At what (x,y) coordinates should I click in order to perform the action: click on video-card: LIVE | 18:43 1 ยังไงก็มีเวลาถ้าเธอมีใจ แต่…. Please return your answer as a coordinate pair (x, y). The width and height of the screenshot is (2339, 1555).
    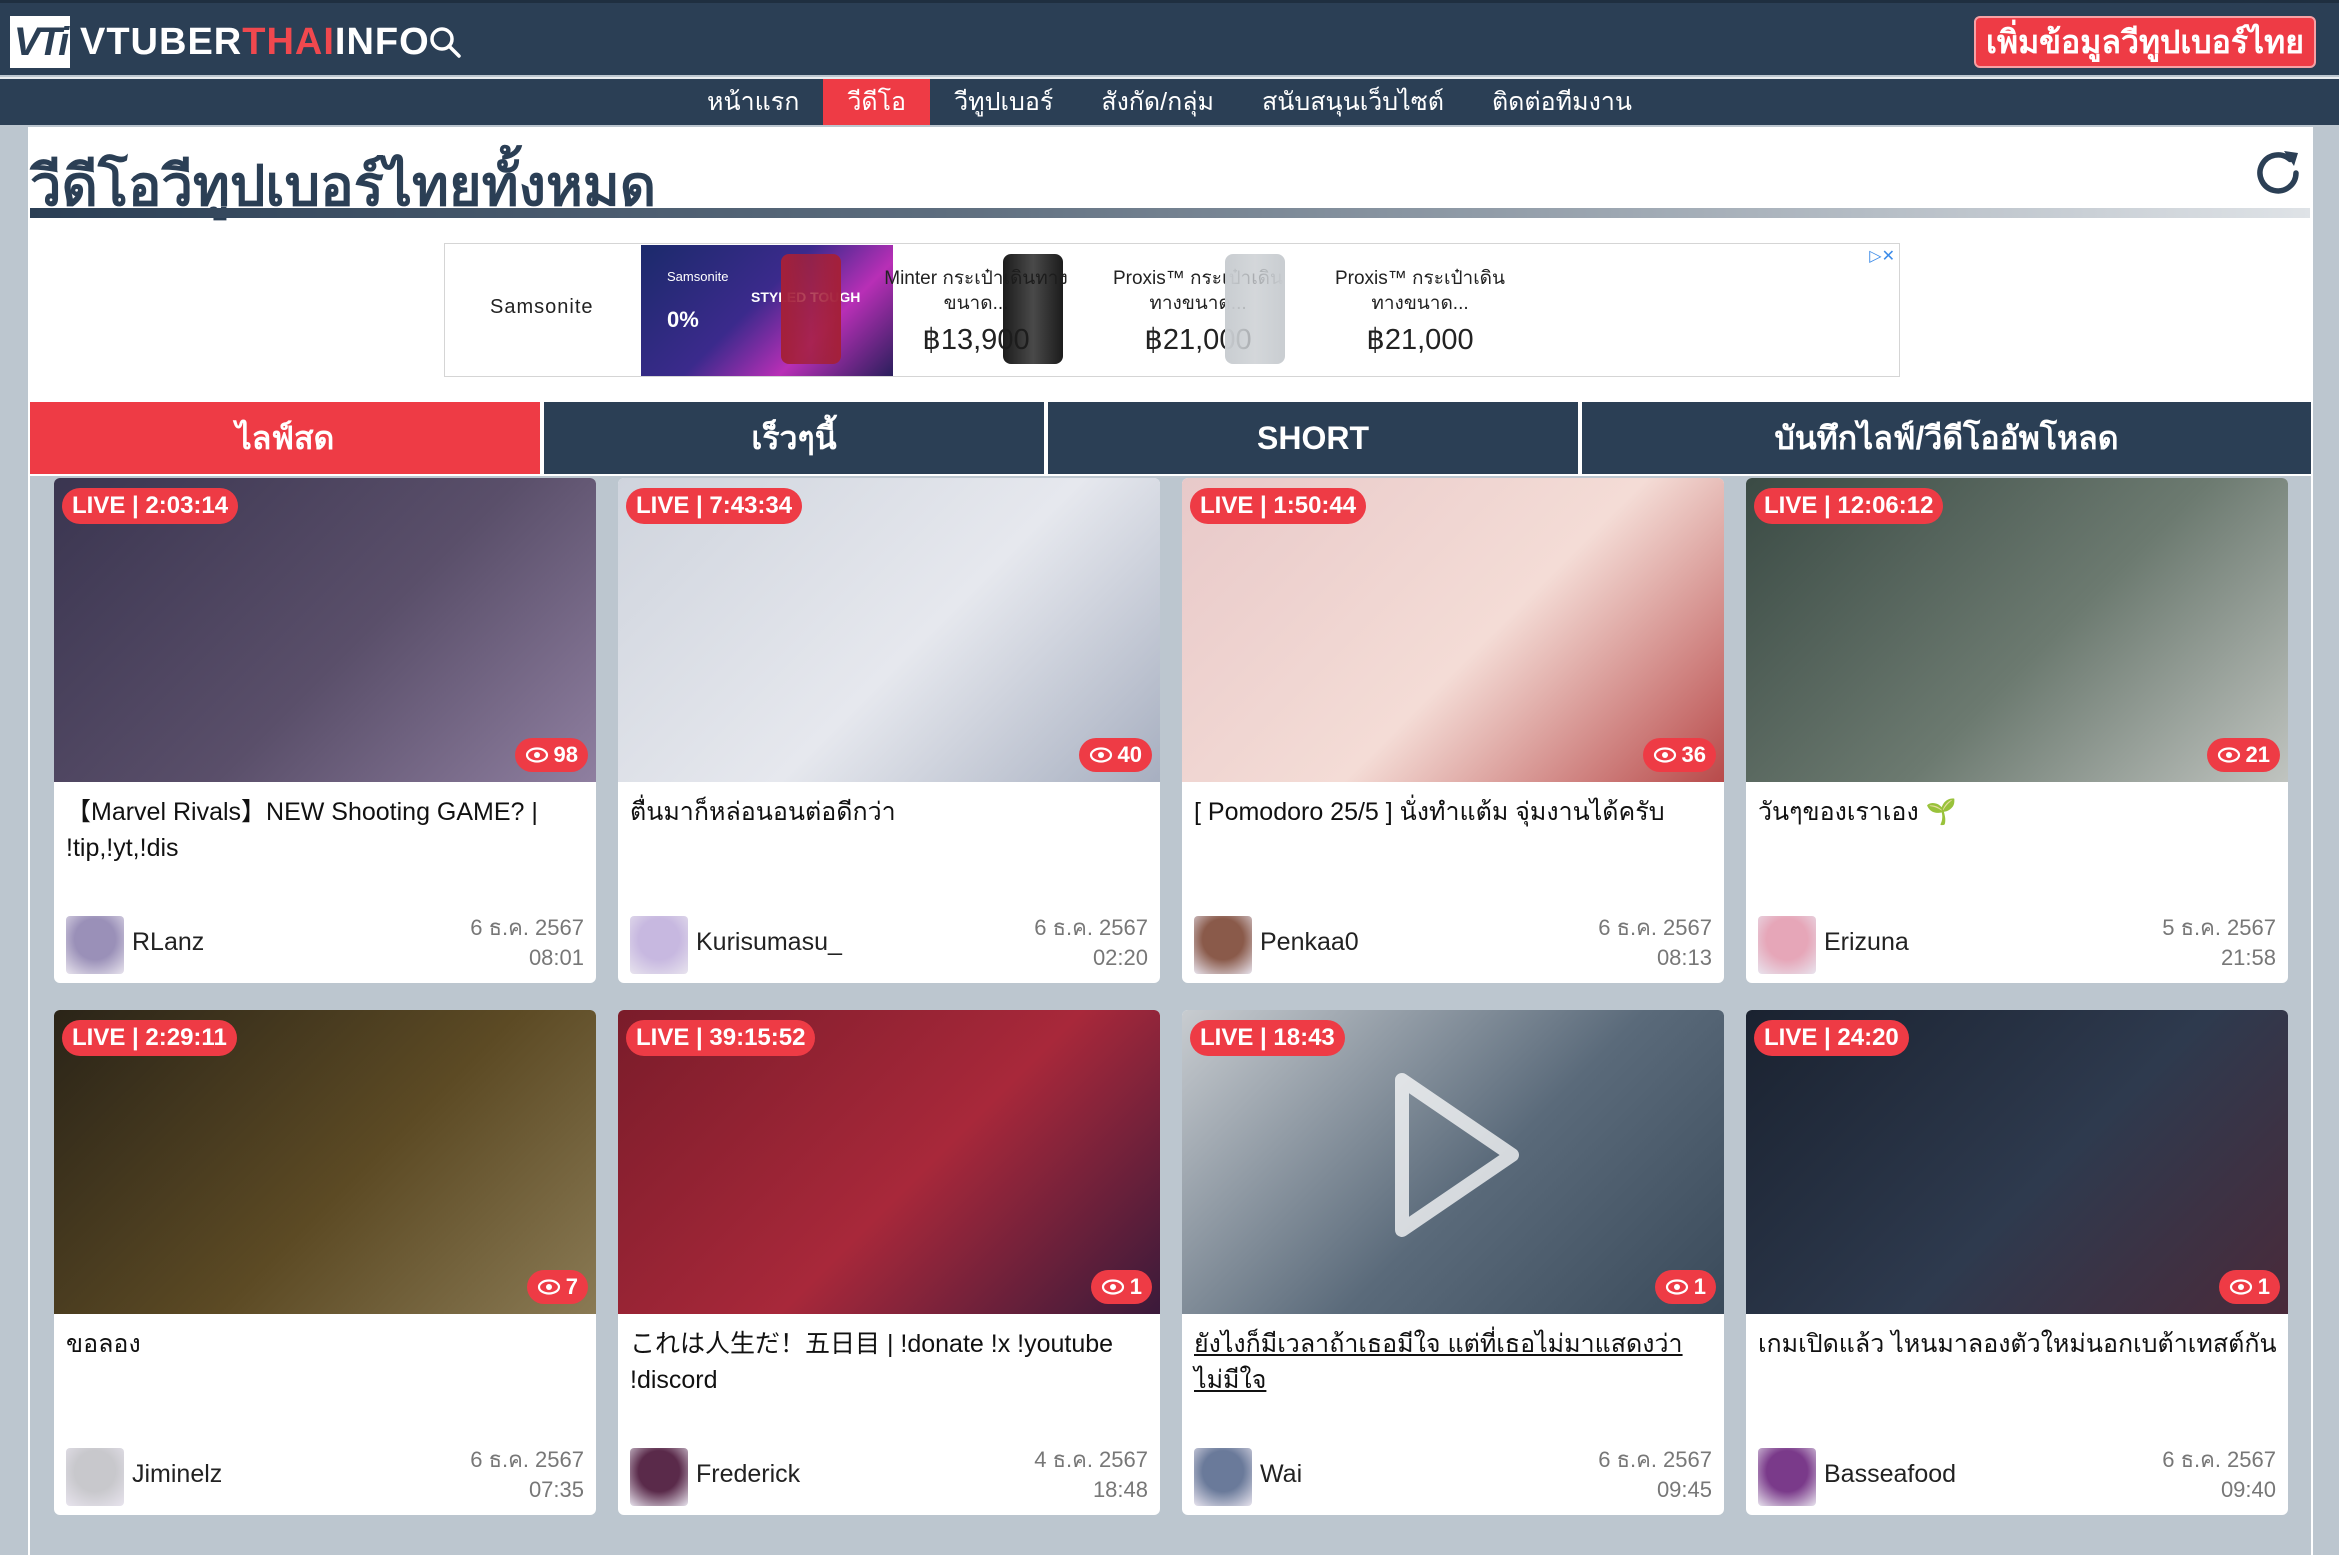
    Looking at the image, I should click on (1453, 1262).